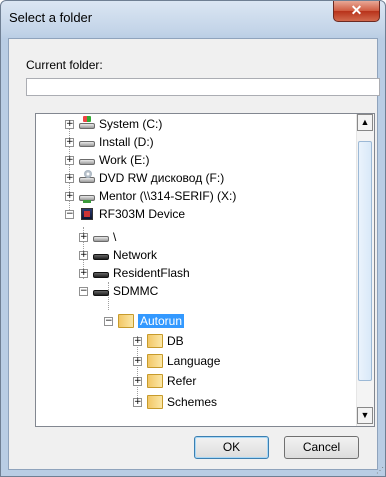  I want to click on scroll-thumb, so click(365, 261).